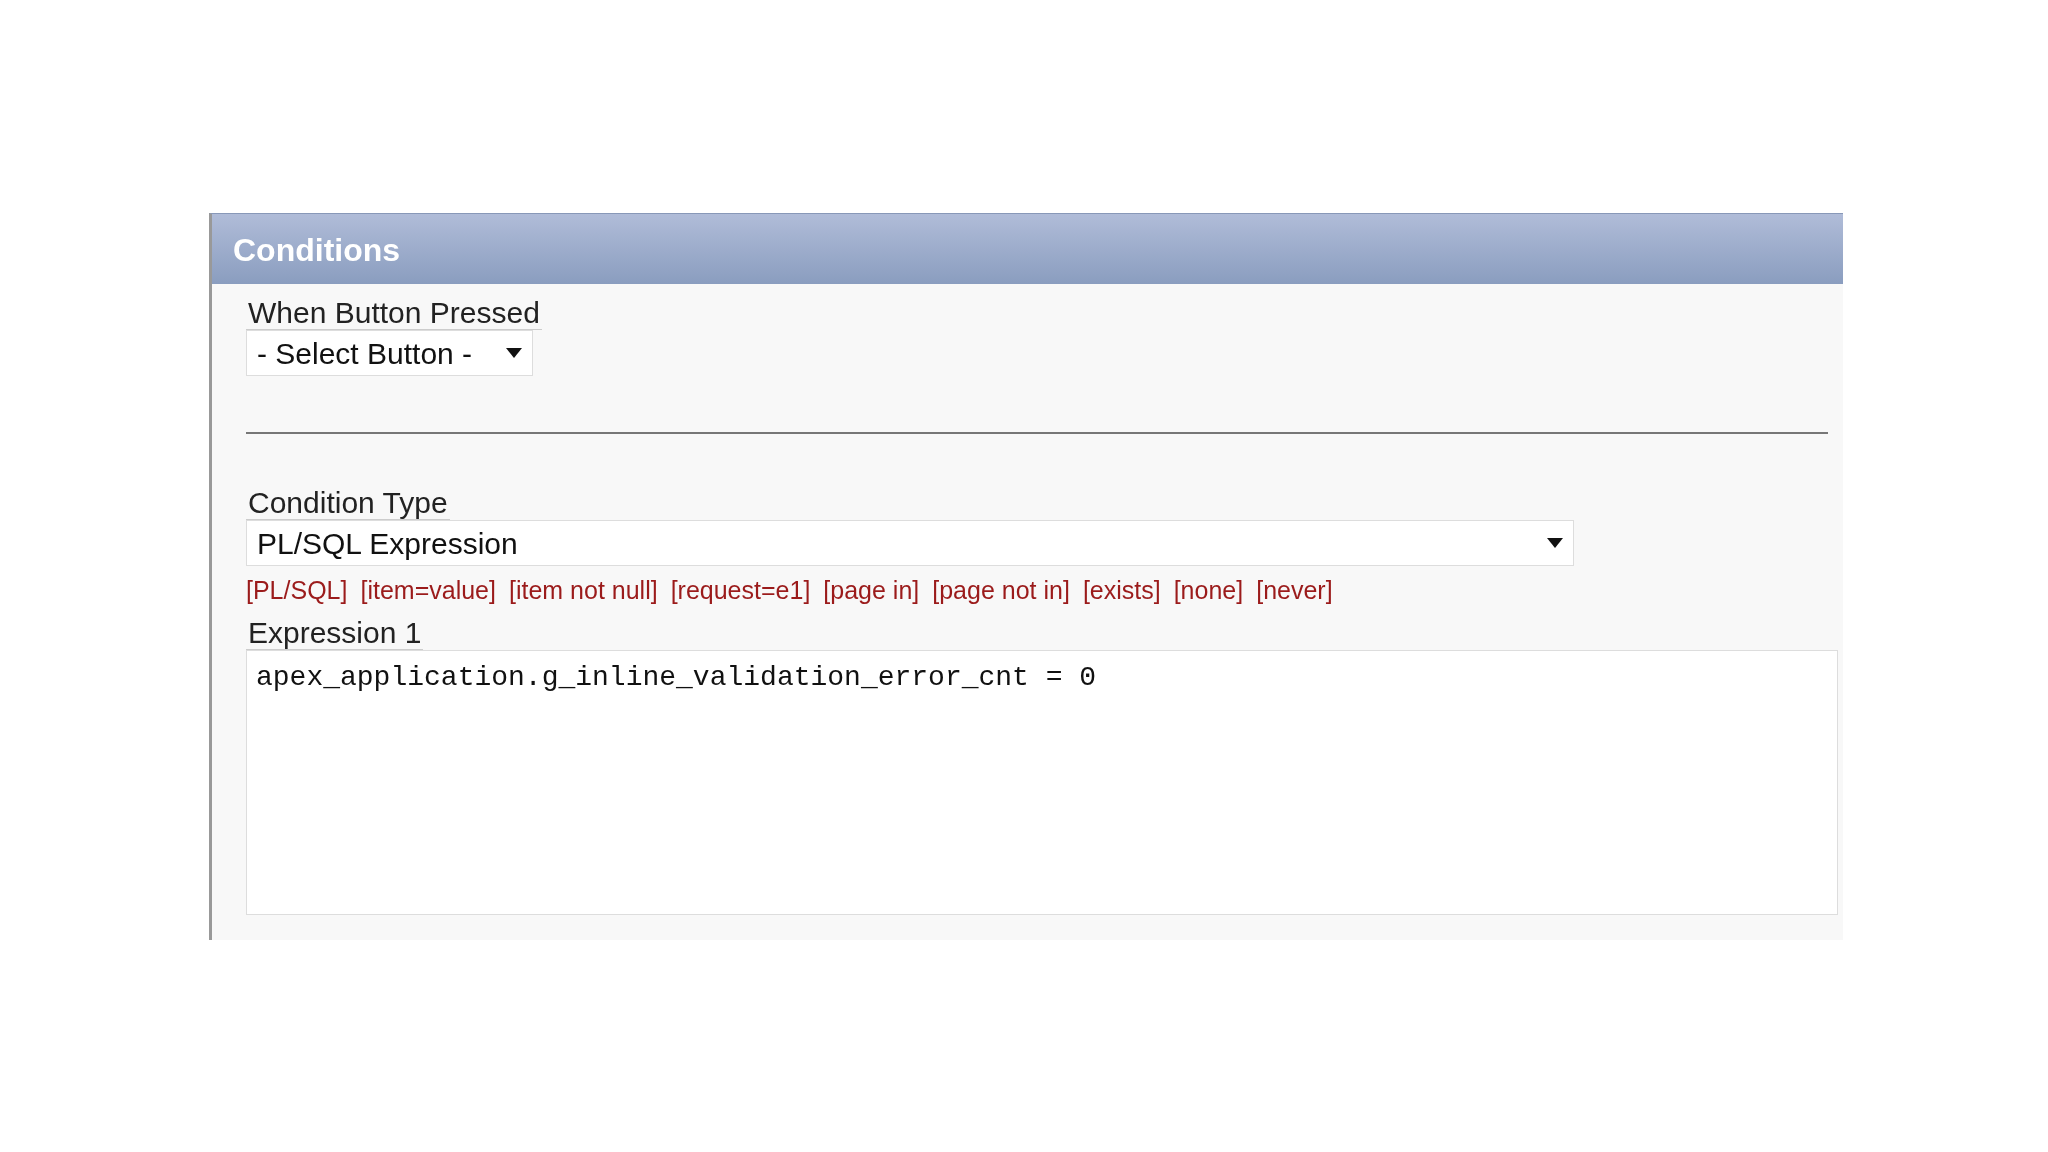  What do you see at coordinates (335, 632) in the screenshot?
I see `field-label: Expression 1` at bounding box center [335, 632].